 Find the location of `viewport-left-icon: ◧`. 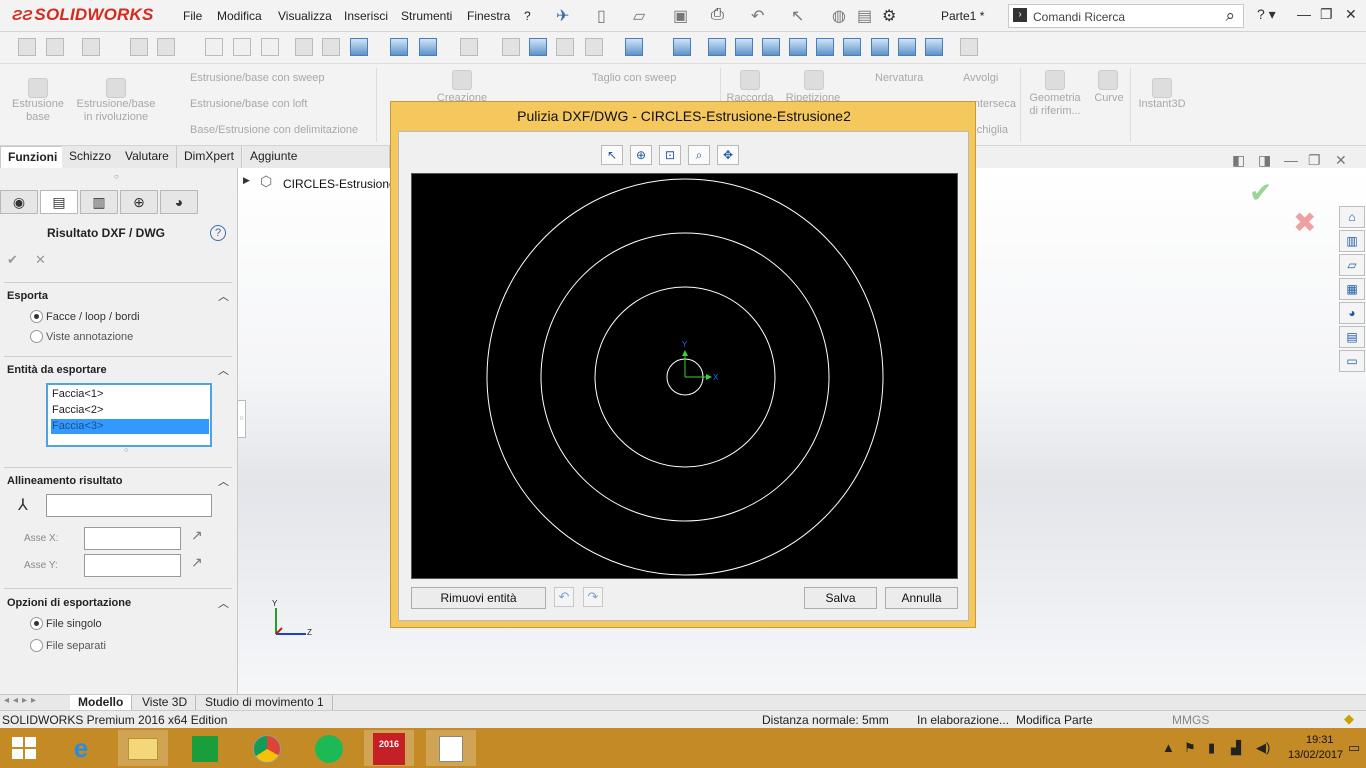

viewport-left-icon: ◧ is located at coordinates (1238, 160).